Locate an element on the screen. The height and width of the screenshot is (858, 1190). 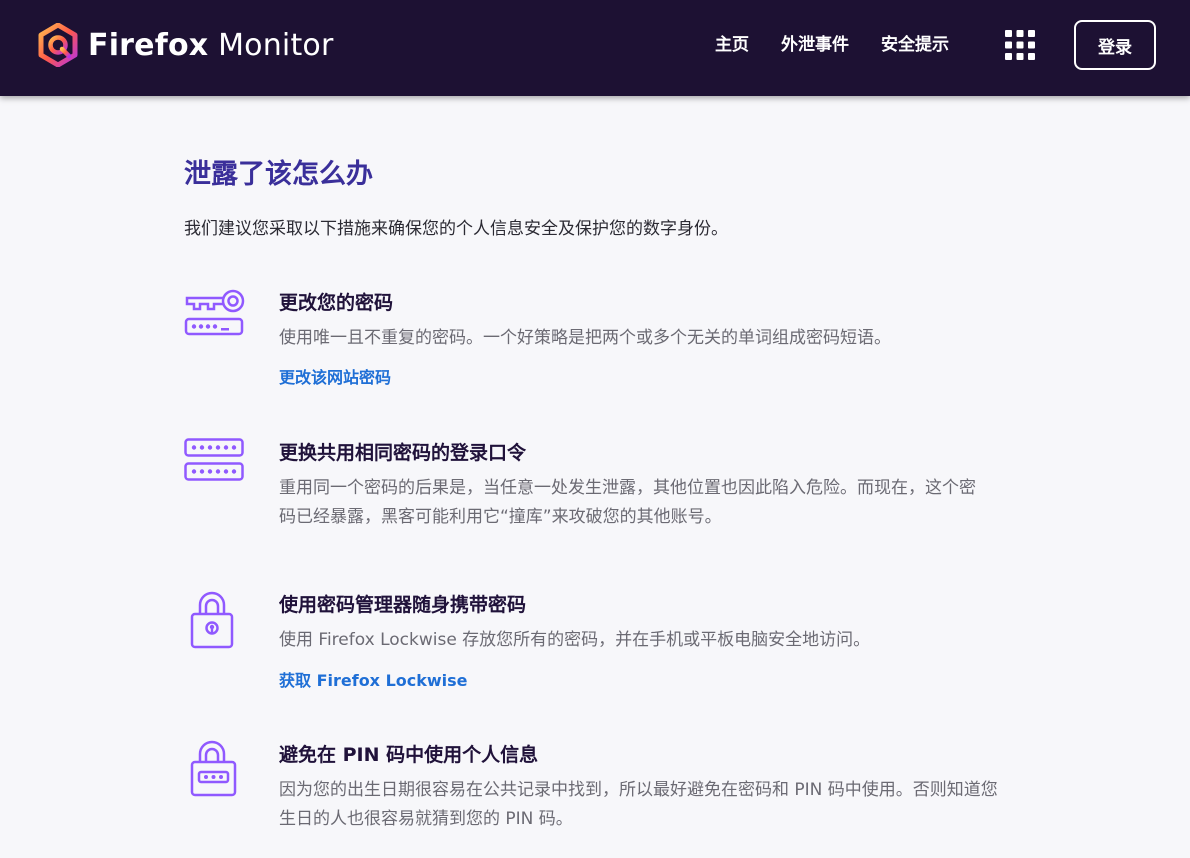
get-firefox-lockwise-link: 获取 Firefox Lockwise is located at coordinates (373, 679).